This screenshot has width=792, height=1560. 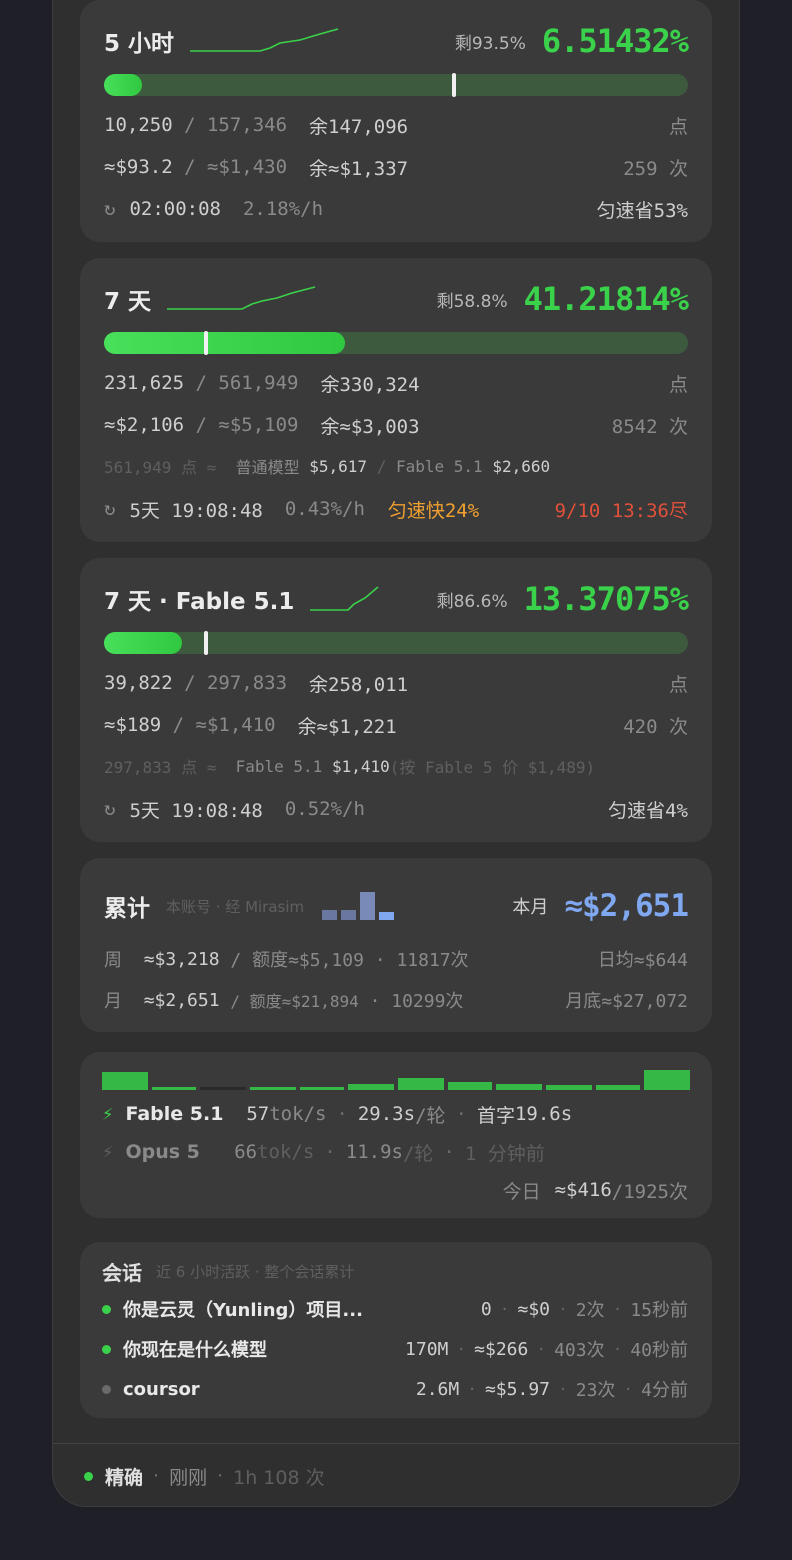 I want to click on sessions-title: 会话, so click(x=122, y=1272).